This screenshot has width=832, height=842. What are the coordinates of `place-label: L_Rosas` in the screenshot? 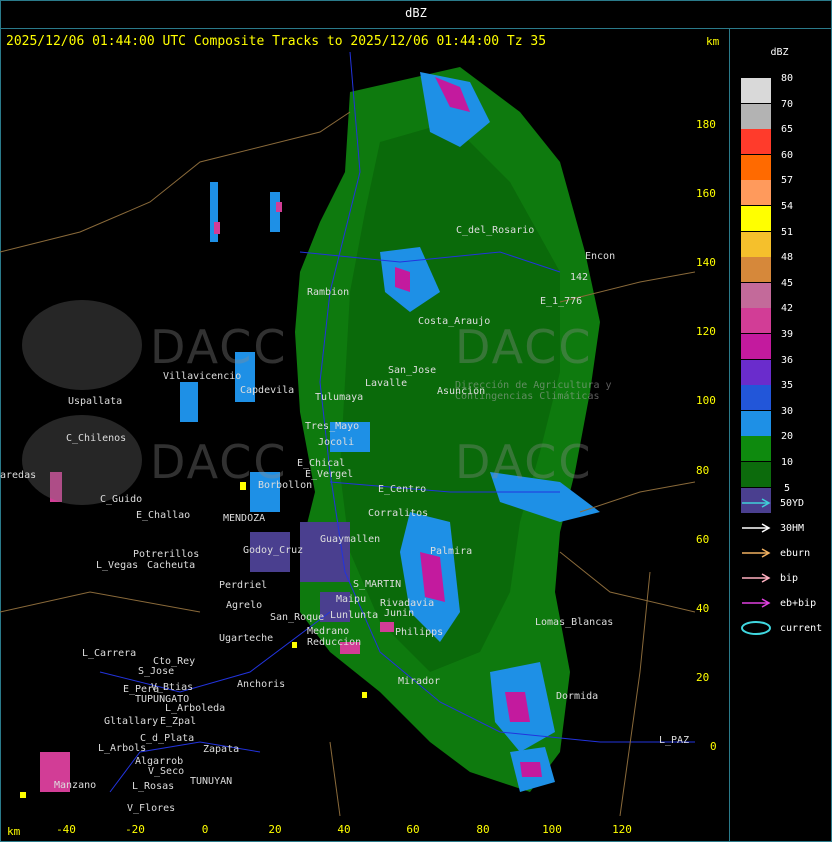 It's located at (153, 786).